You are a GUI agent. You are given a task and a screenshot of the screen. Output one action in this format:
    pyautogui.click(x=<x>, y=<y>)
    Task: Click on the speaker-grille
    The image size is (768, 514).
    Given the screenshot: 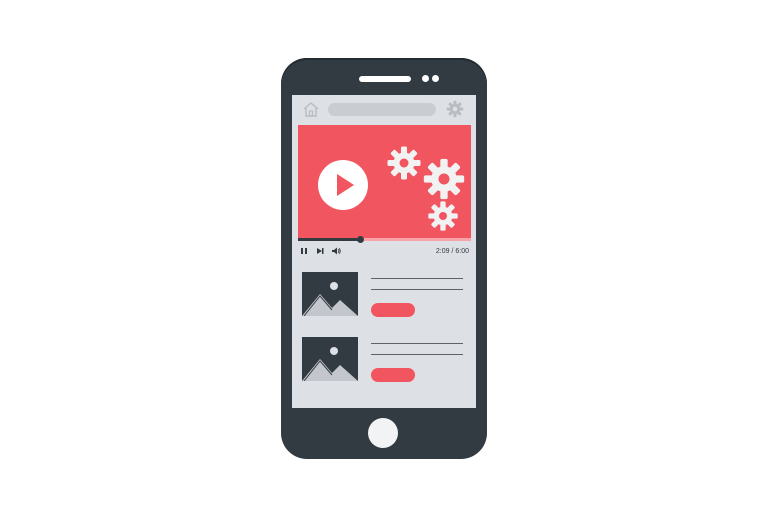 What is the action you would take?
    pyautogui.click(x=385, y=79)
    